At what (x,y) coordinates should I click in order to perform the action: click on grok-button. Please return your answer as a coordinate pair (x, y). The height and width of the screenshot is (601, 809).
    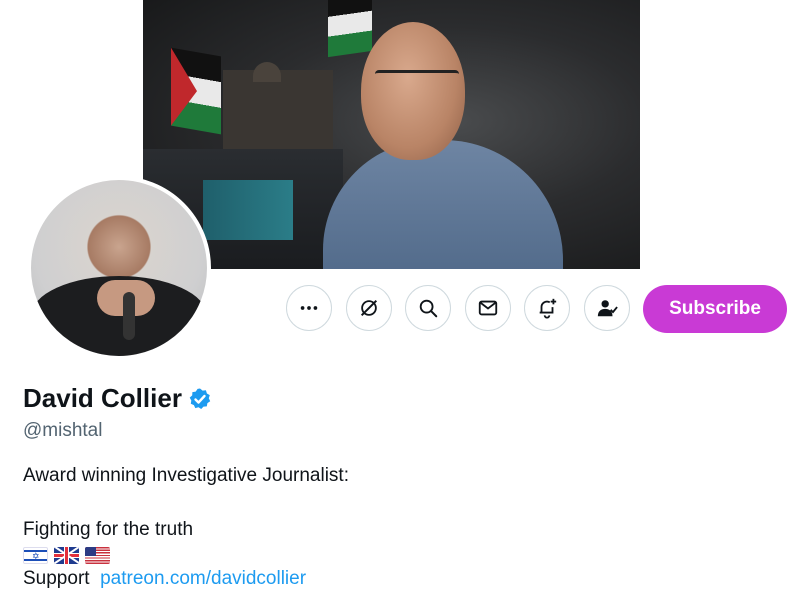
    Looking at the image, I should click on (369, 308).